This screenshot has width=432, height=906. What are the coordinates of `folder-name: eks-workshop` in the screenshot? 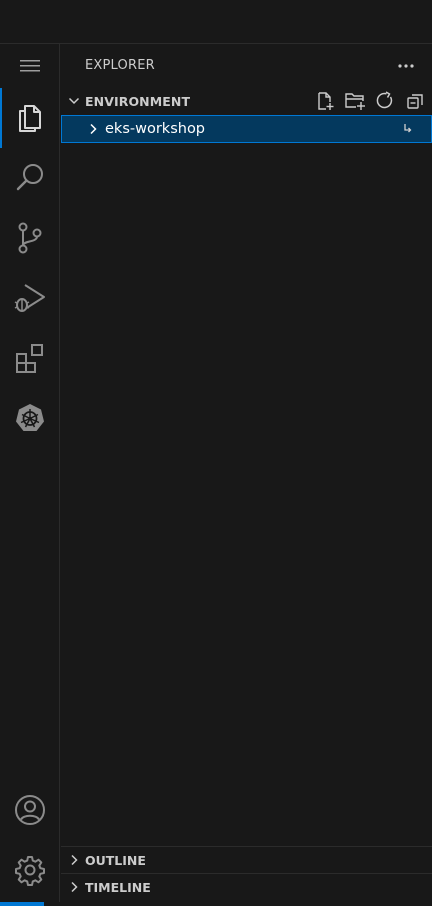 It's located at (155, 129).